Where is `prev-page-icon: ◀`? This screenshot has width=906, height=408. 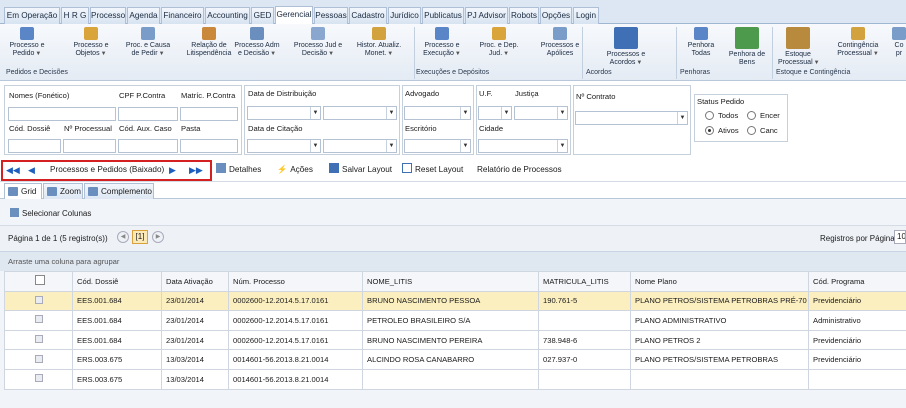 prev-page-icon: ◀ is located at coordinates (123, 237).